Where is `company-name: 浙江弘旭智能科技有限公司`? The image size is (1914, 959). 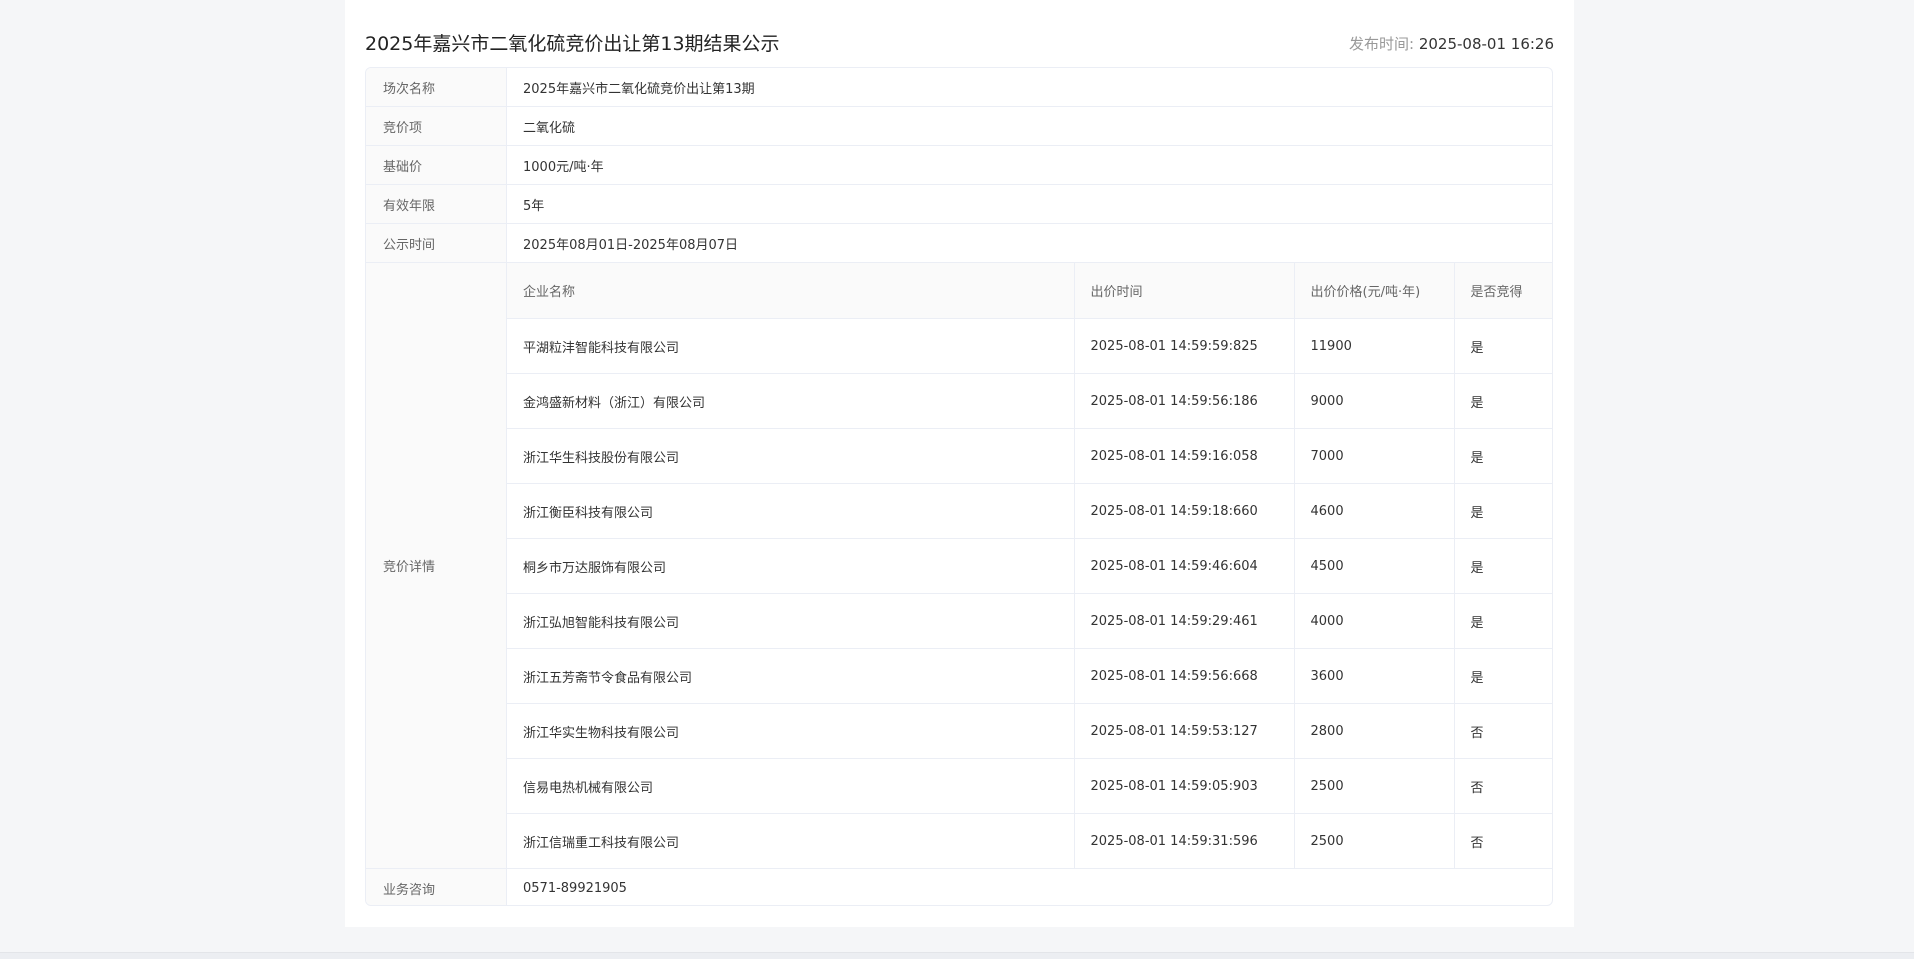
company-name: 浙江弘旭智能科技有限公司 is located at coordinates (791, 621).